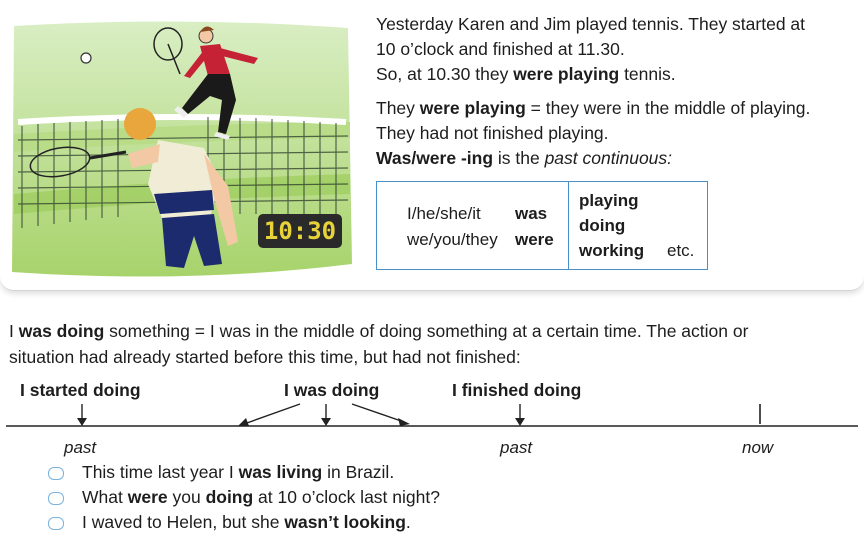 This screenshot has width=864, height=548. Describe the element at coordinates (531, 213) in the screenshot. I see `verb-was: was` at that location.